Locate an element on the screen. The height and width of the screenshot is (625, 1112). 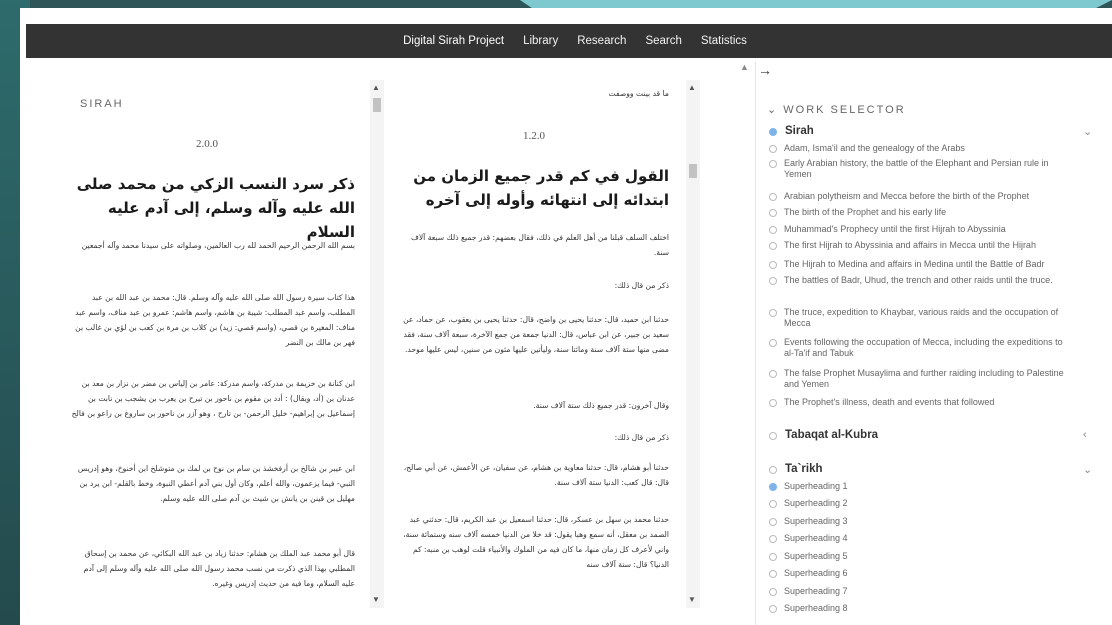
text-fragment: ما قد بينت ووصفت is located at coordinates (638, 93).